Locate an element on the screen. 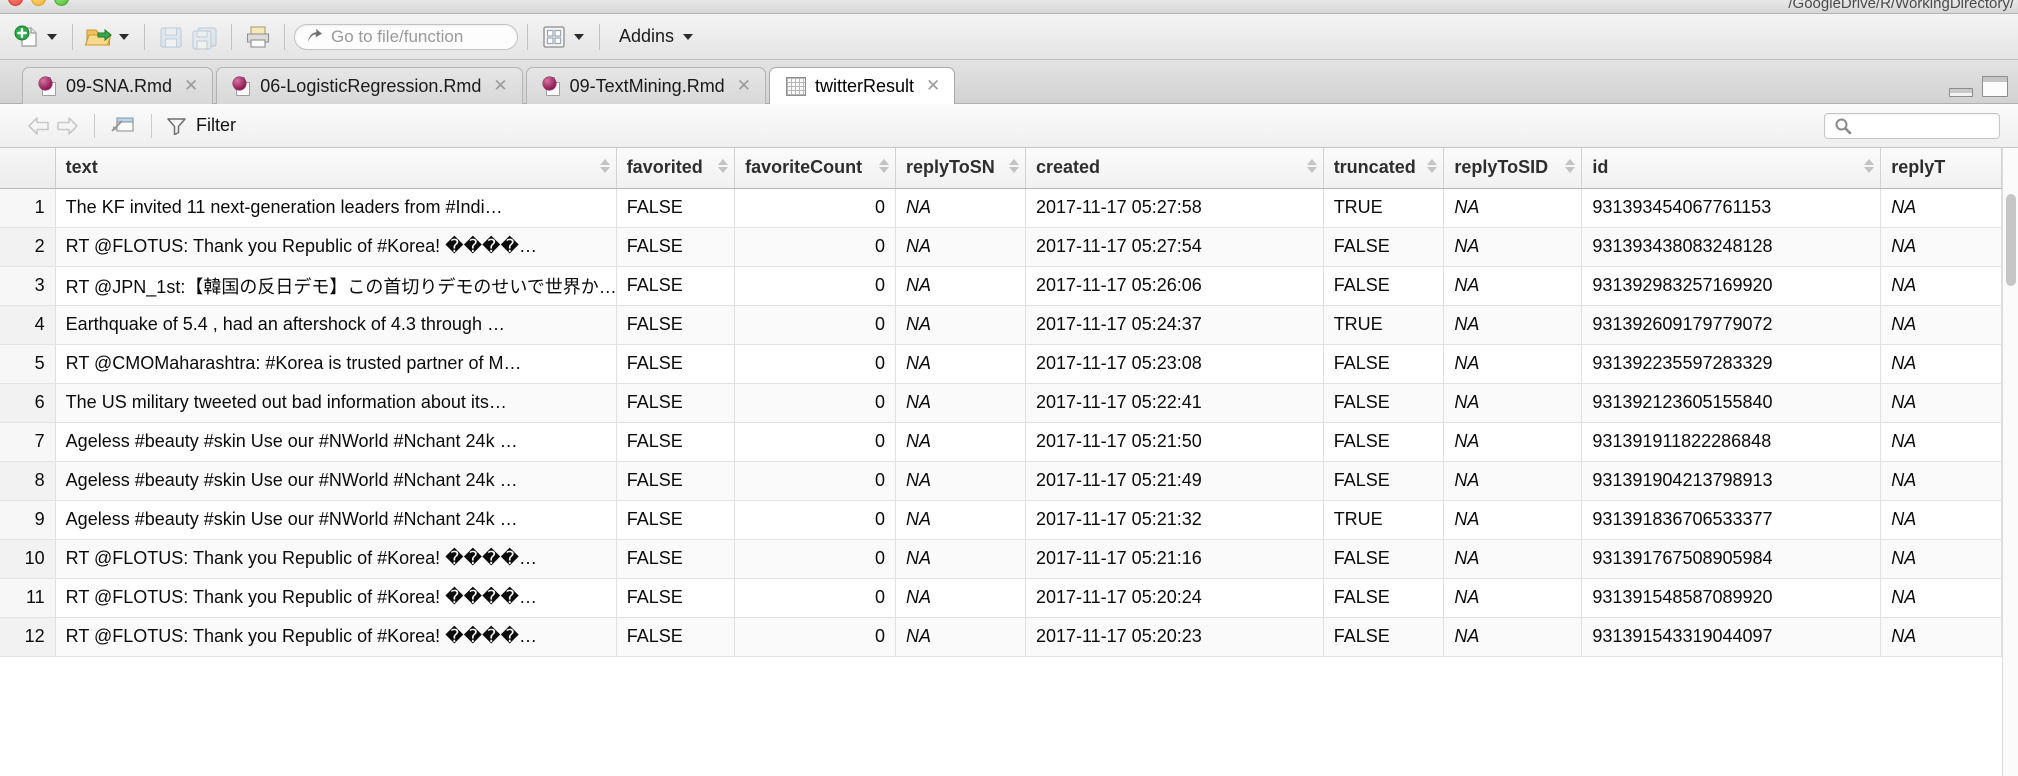 Image resolution: width=2018 pixels, height=776 pixels. forward-button is located at coordinates (66, 126).